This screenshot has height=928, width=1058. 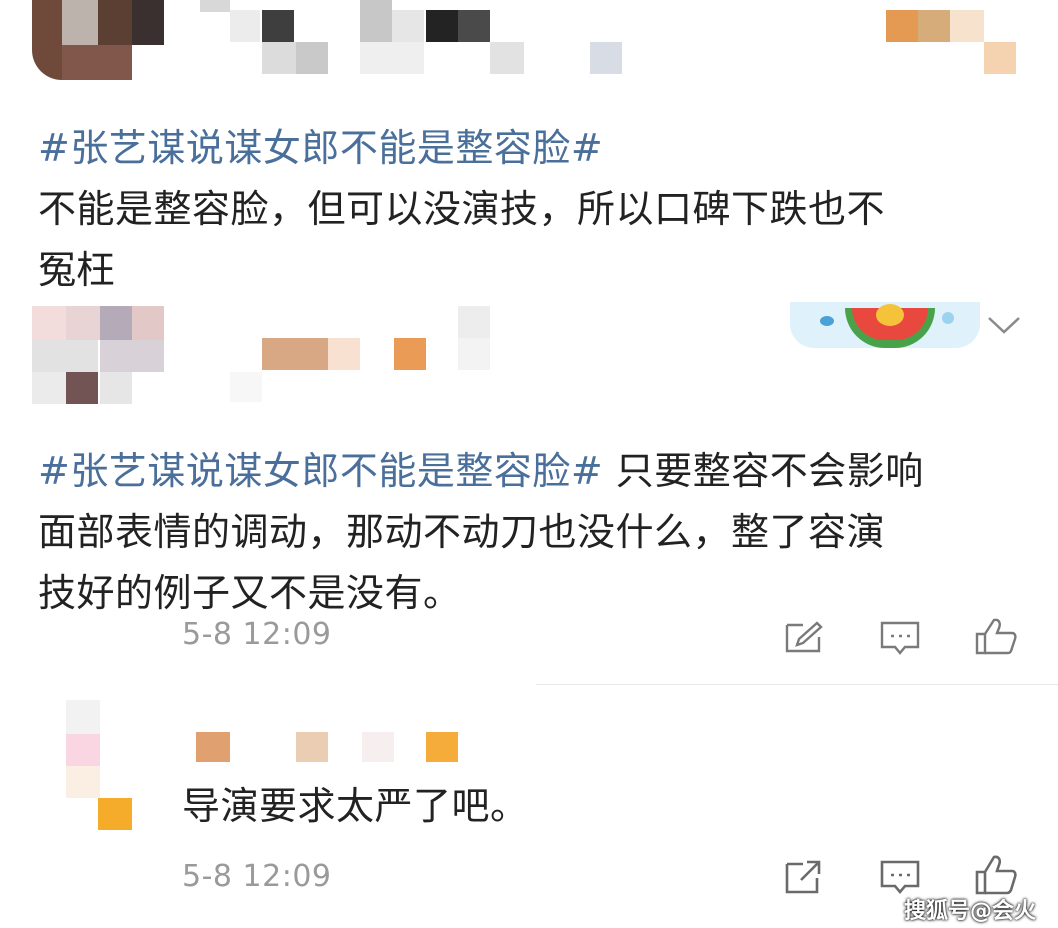 I want to click on comment-2-text-line3: 技好的例子又不是没有。, so click(x=250, y=593).